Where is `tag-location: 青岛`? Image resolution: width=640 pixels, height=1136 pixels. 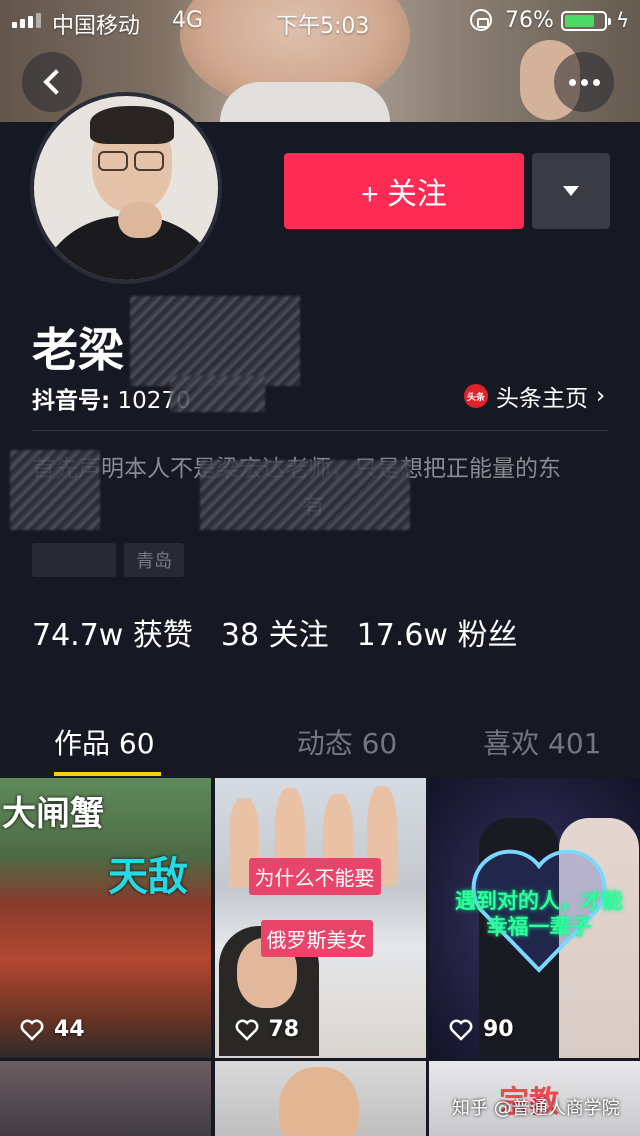 tag-location: 青岛 is located at coordinates (154, 560).